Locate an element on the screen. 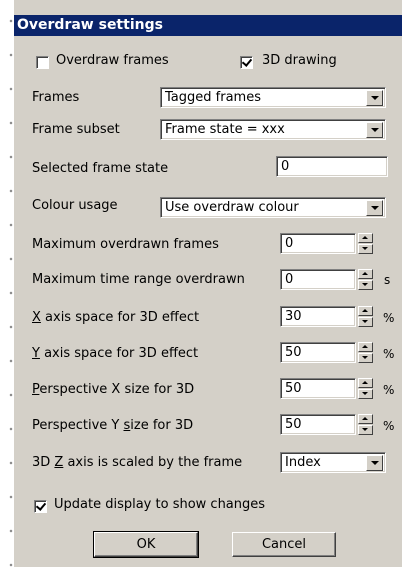  max-time-range-input: 0 is located at coordinates (318, 279).